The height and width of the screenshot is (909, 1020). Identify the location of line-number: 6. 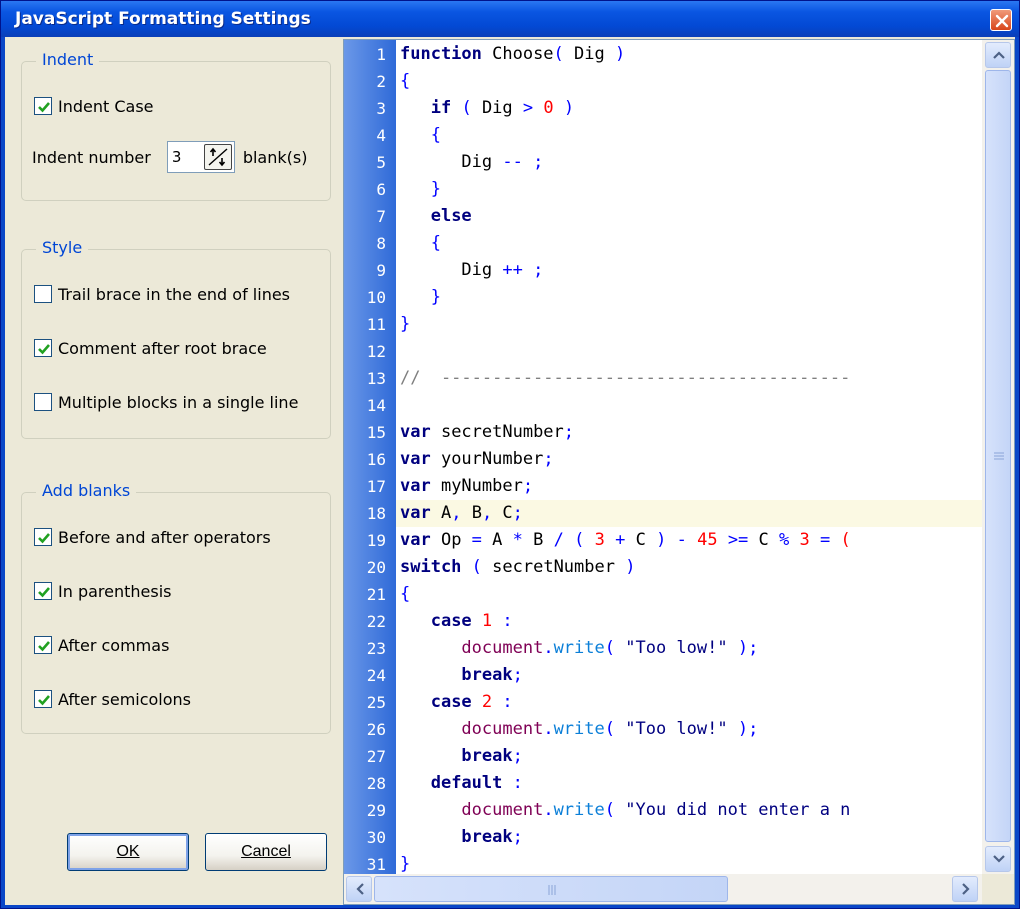
(381, 189).